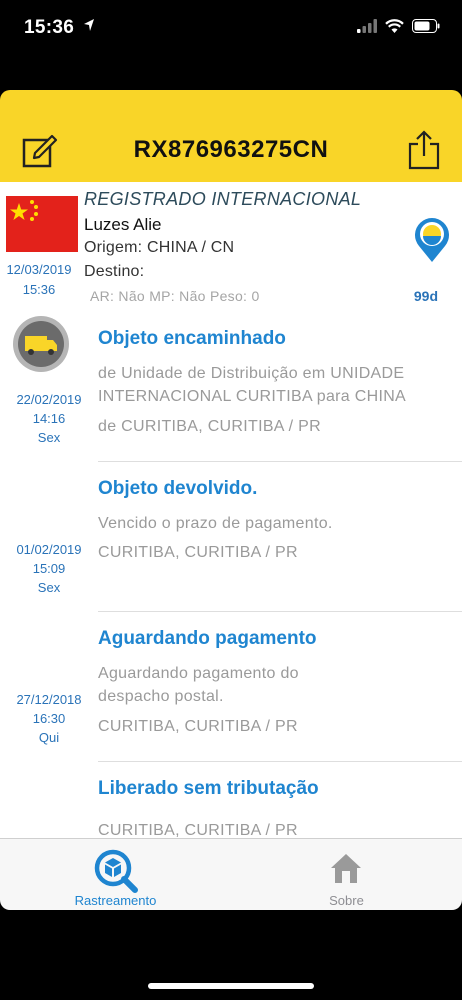 This screenshot has height=1000, width=462. I want to click on share-button, so click(424, 150).